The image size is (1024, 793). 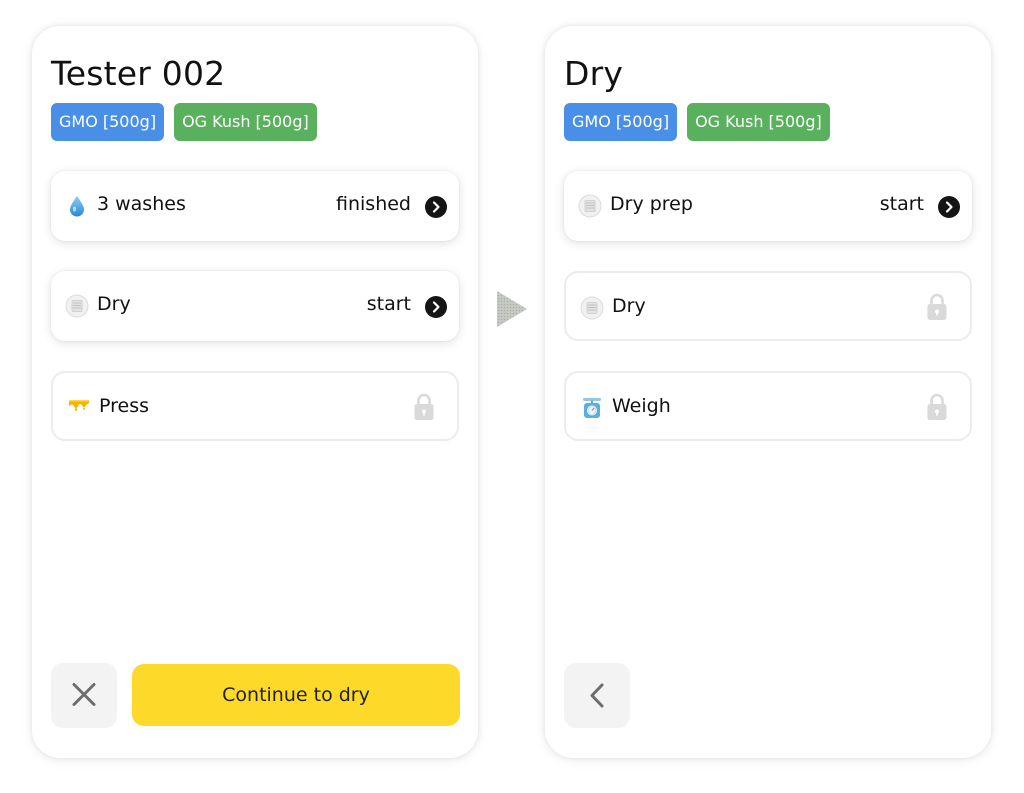 I want to click on step-label: 3 washes, so click(x=141, y=204).